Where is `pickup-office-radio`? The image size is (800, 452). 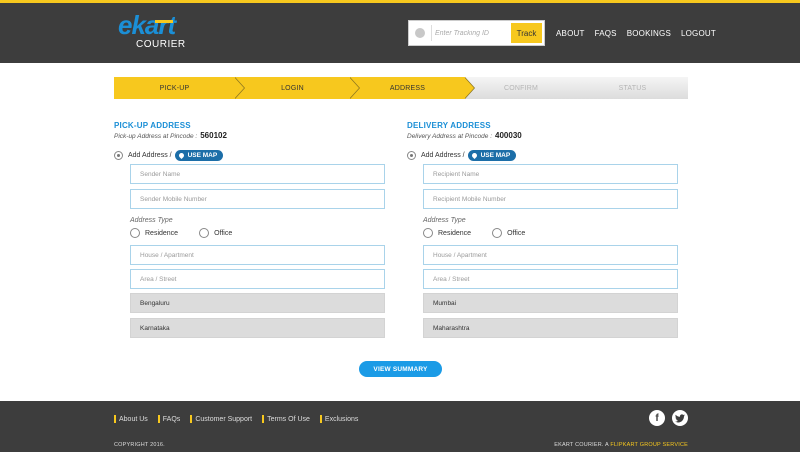 pickup-office-radio is located at coordinates (204, 233).